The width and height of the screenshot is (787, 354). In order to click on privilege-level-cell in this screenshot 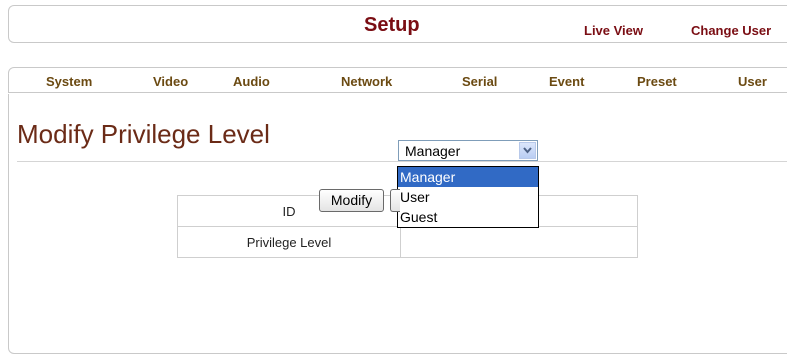, I will do `click(519, 242)`.